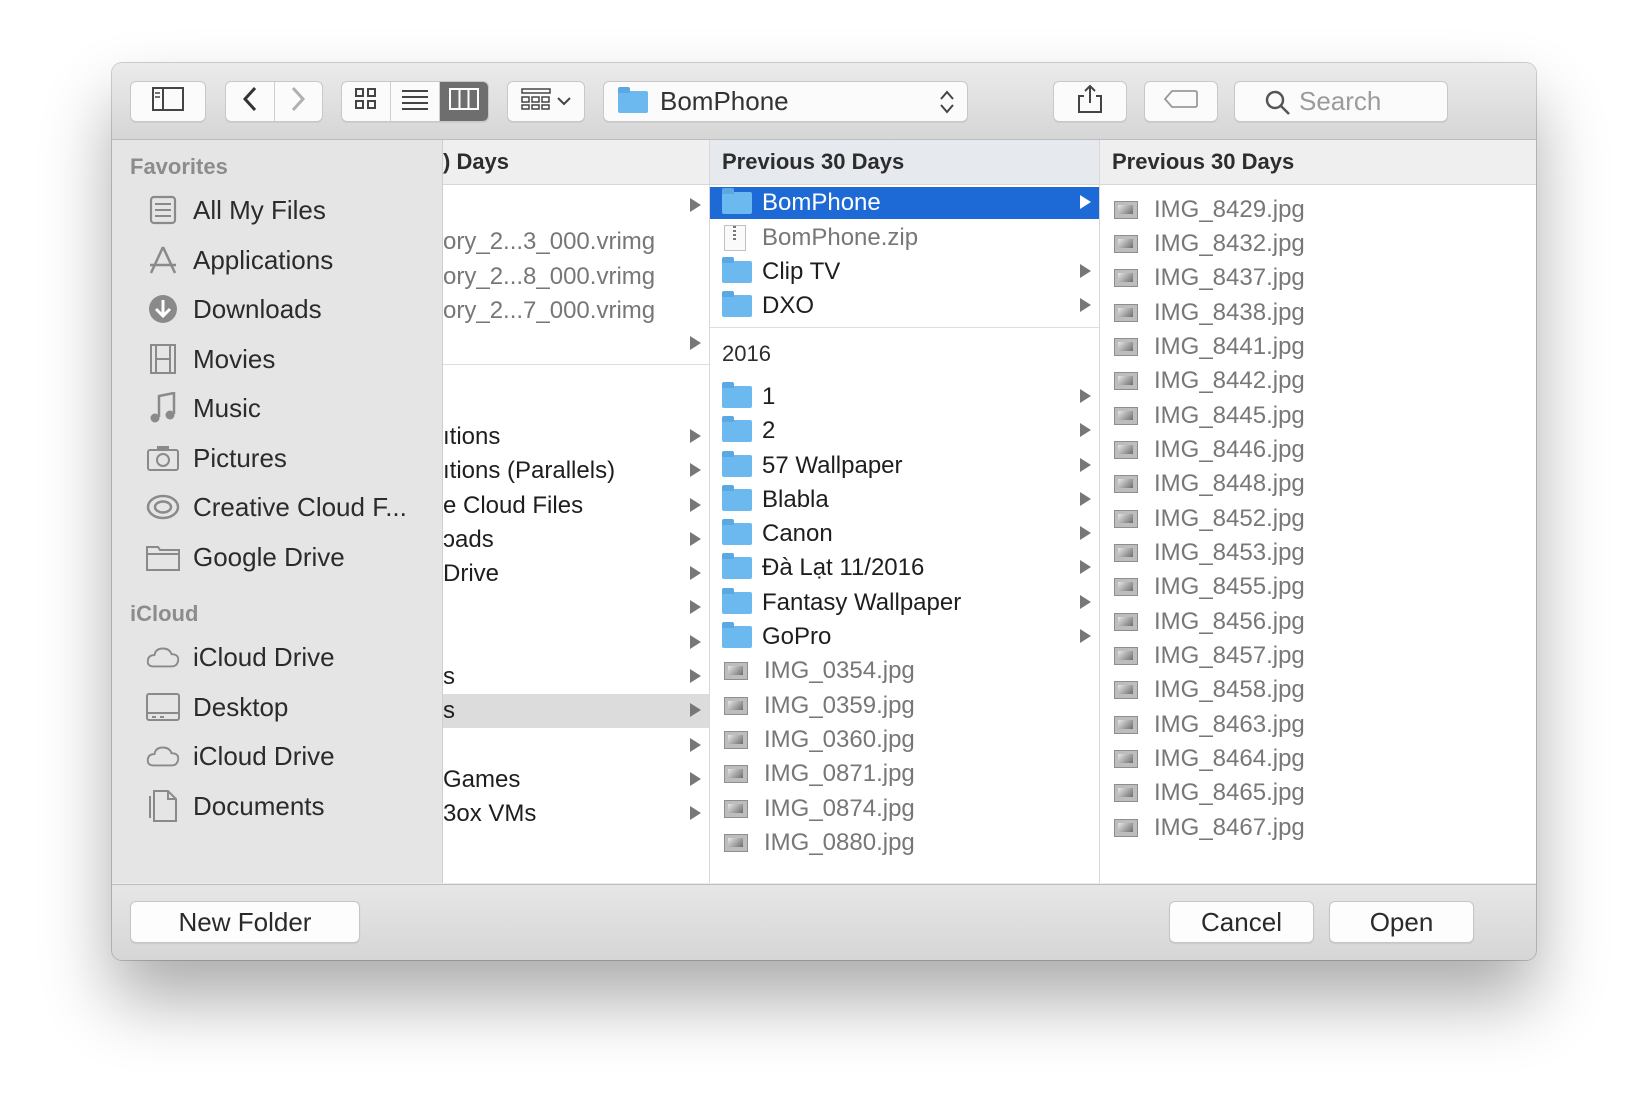  I want to click on list-item: Blabla, so click(904, 500).